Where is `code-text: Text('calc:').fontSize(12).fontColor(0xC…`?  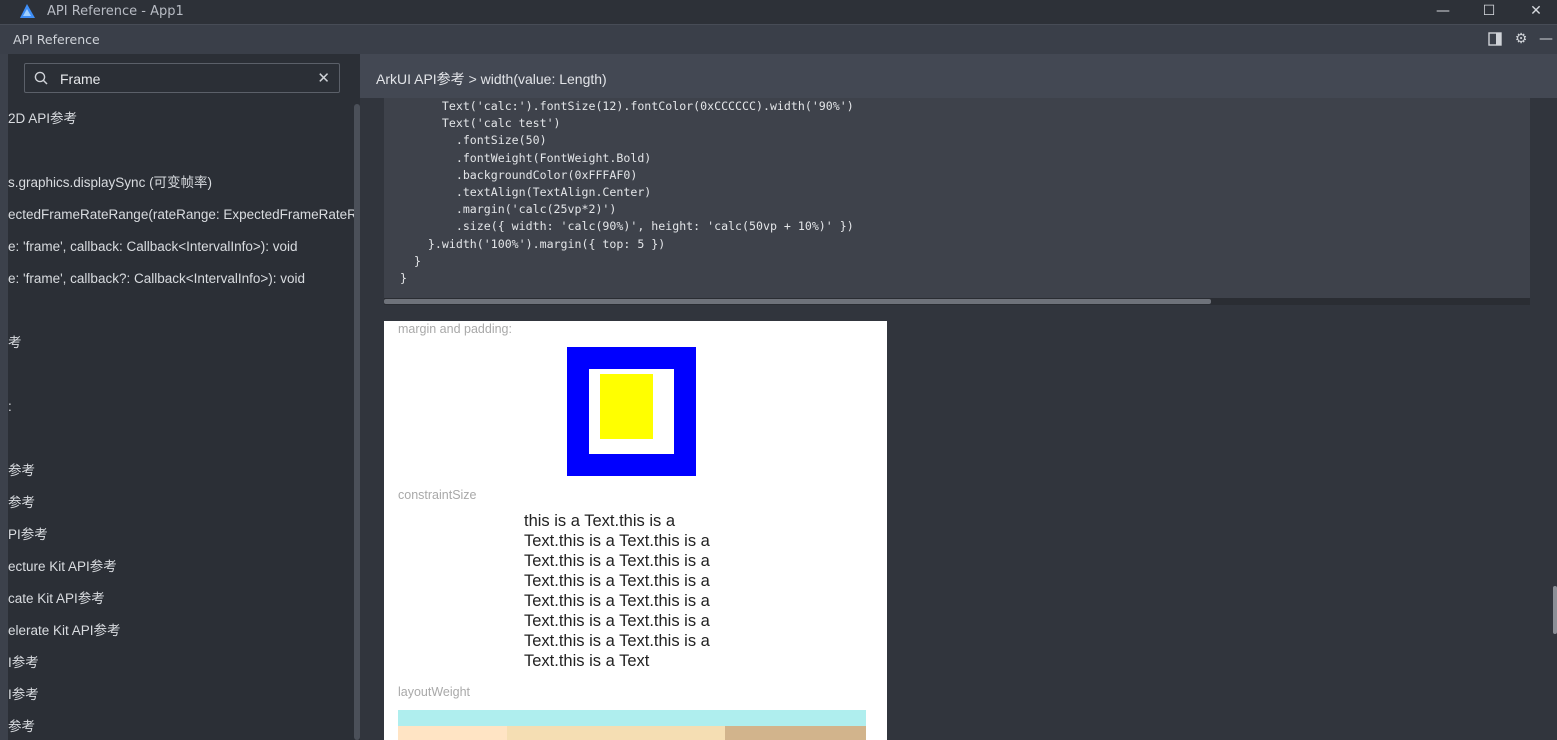 code-text: Text('calc:').fontSize(12).fontColor(0xC… is located at coordinates (627, 192).